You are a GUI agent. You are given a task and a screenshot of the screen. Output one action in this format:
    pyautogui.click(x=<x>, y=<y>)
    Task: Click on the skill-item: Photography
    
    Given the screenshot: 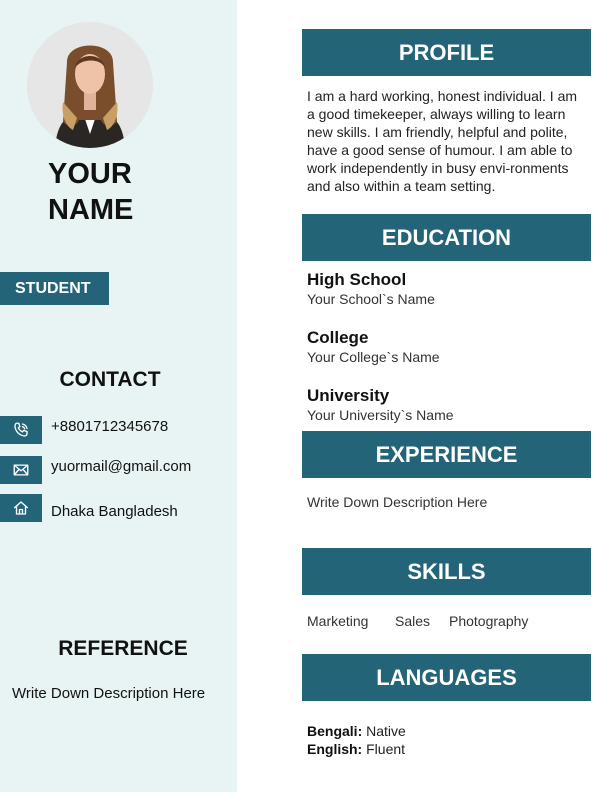 What is the action you would take?
    pyautogui.click(x=489, y=621)
    